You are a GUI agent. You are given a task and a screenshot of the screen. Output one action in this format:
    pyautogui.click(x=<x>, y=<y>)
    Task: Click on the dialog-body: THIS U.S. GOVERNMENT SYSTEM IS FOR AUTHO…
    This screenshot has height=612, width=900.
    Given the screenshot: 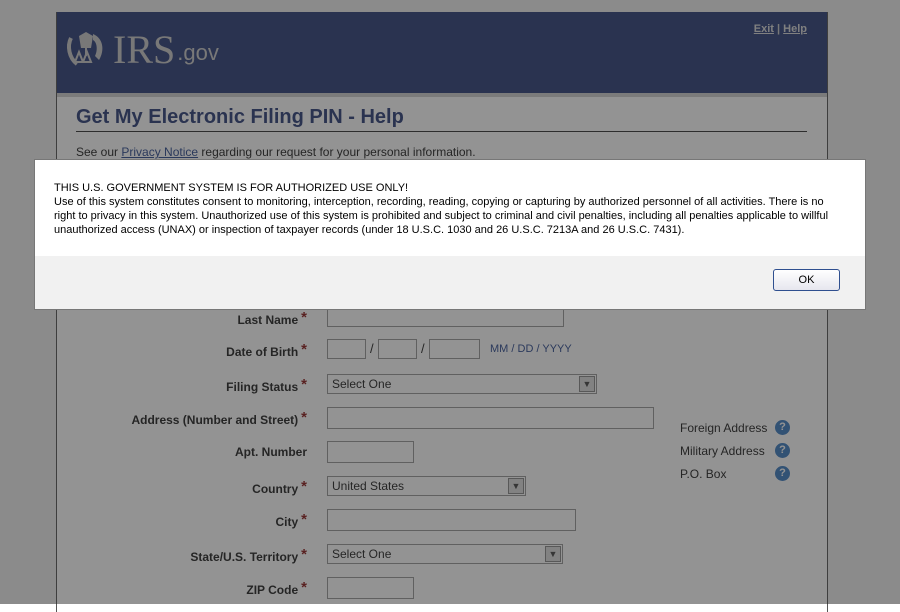 What is the action you would take?
    pyautogui.click(x=450, y=208)
    